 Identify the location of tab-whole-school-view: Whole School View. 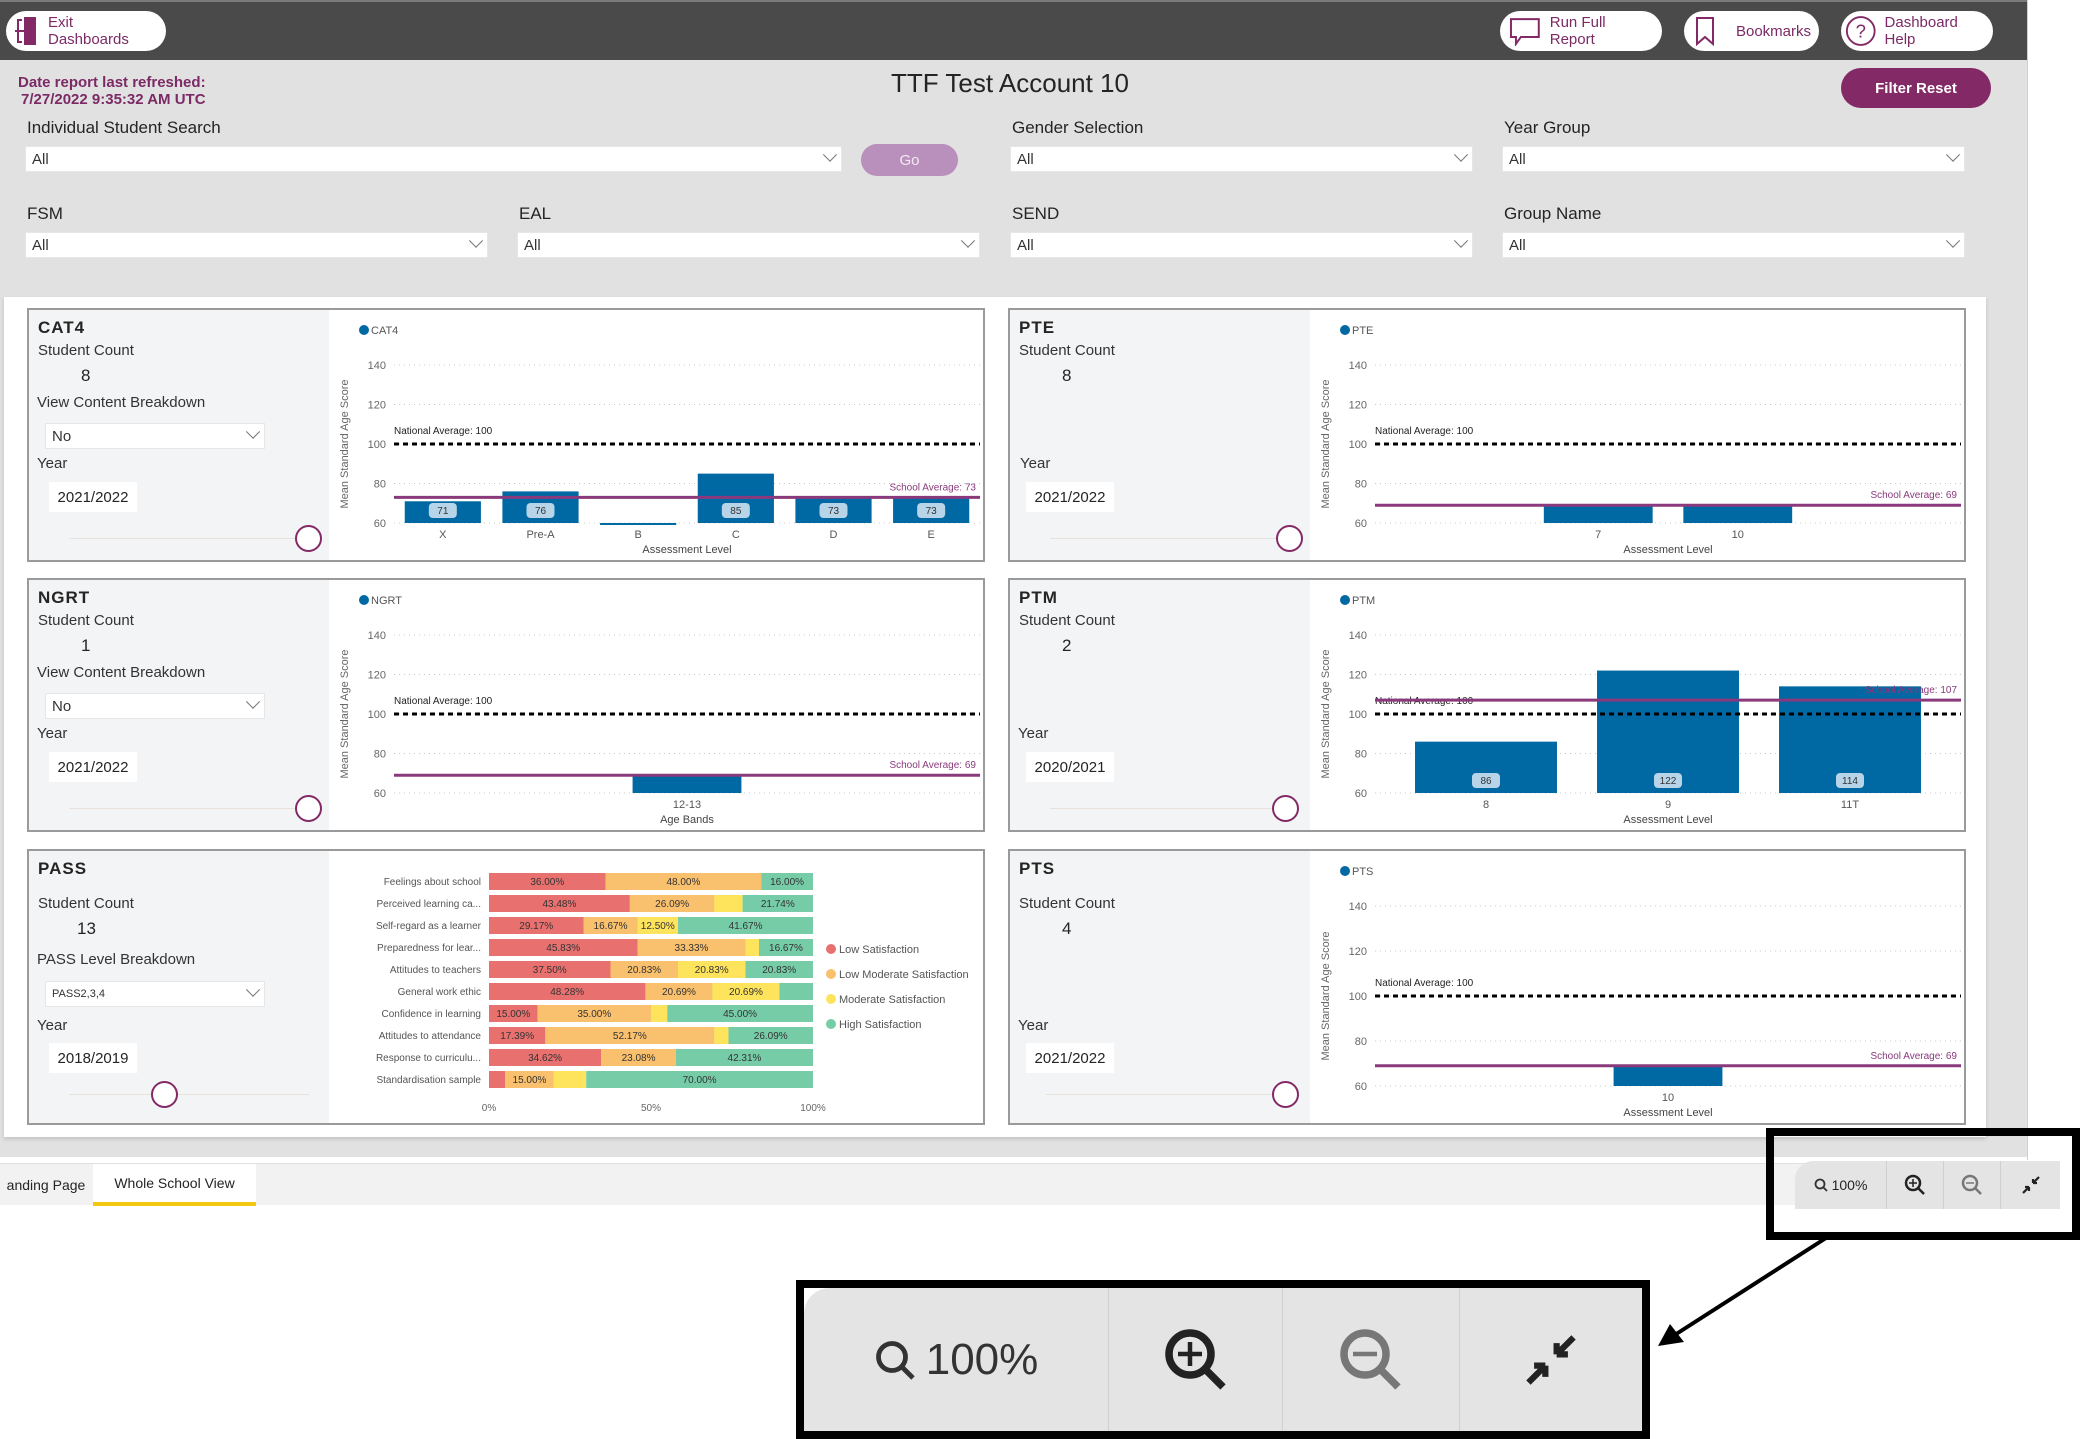
(174, 1185).